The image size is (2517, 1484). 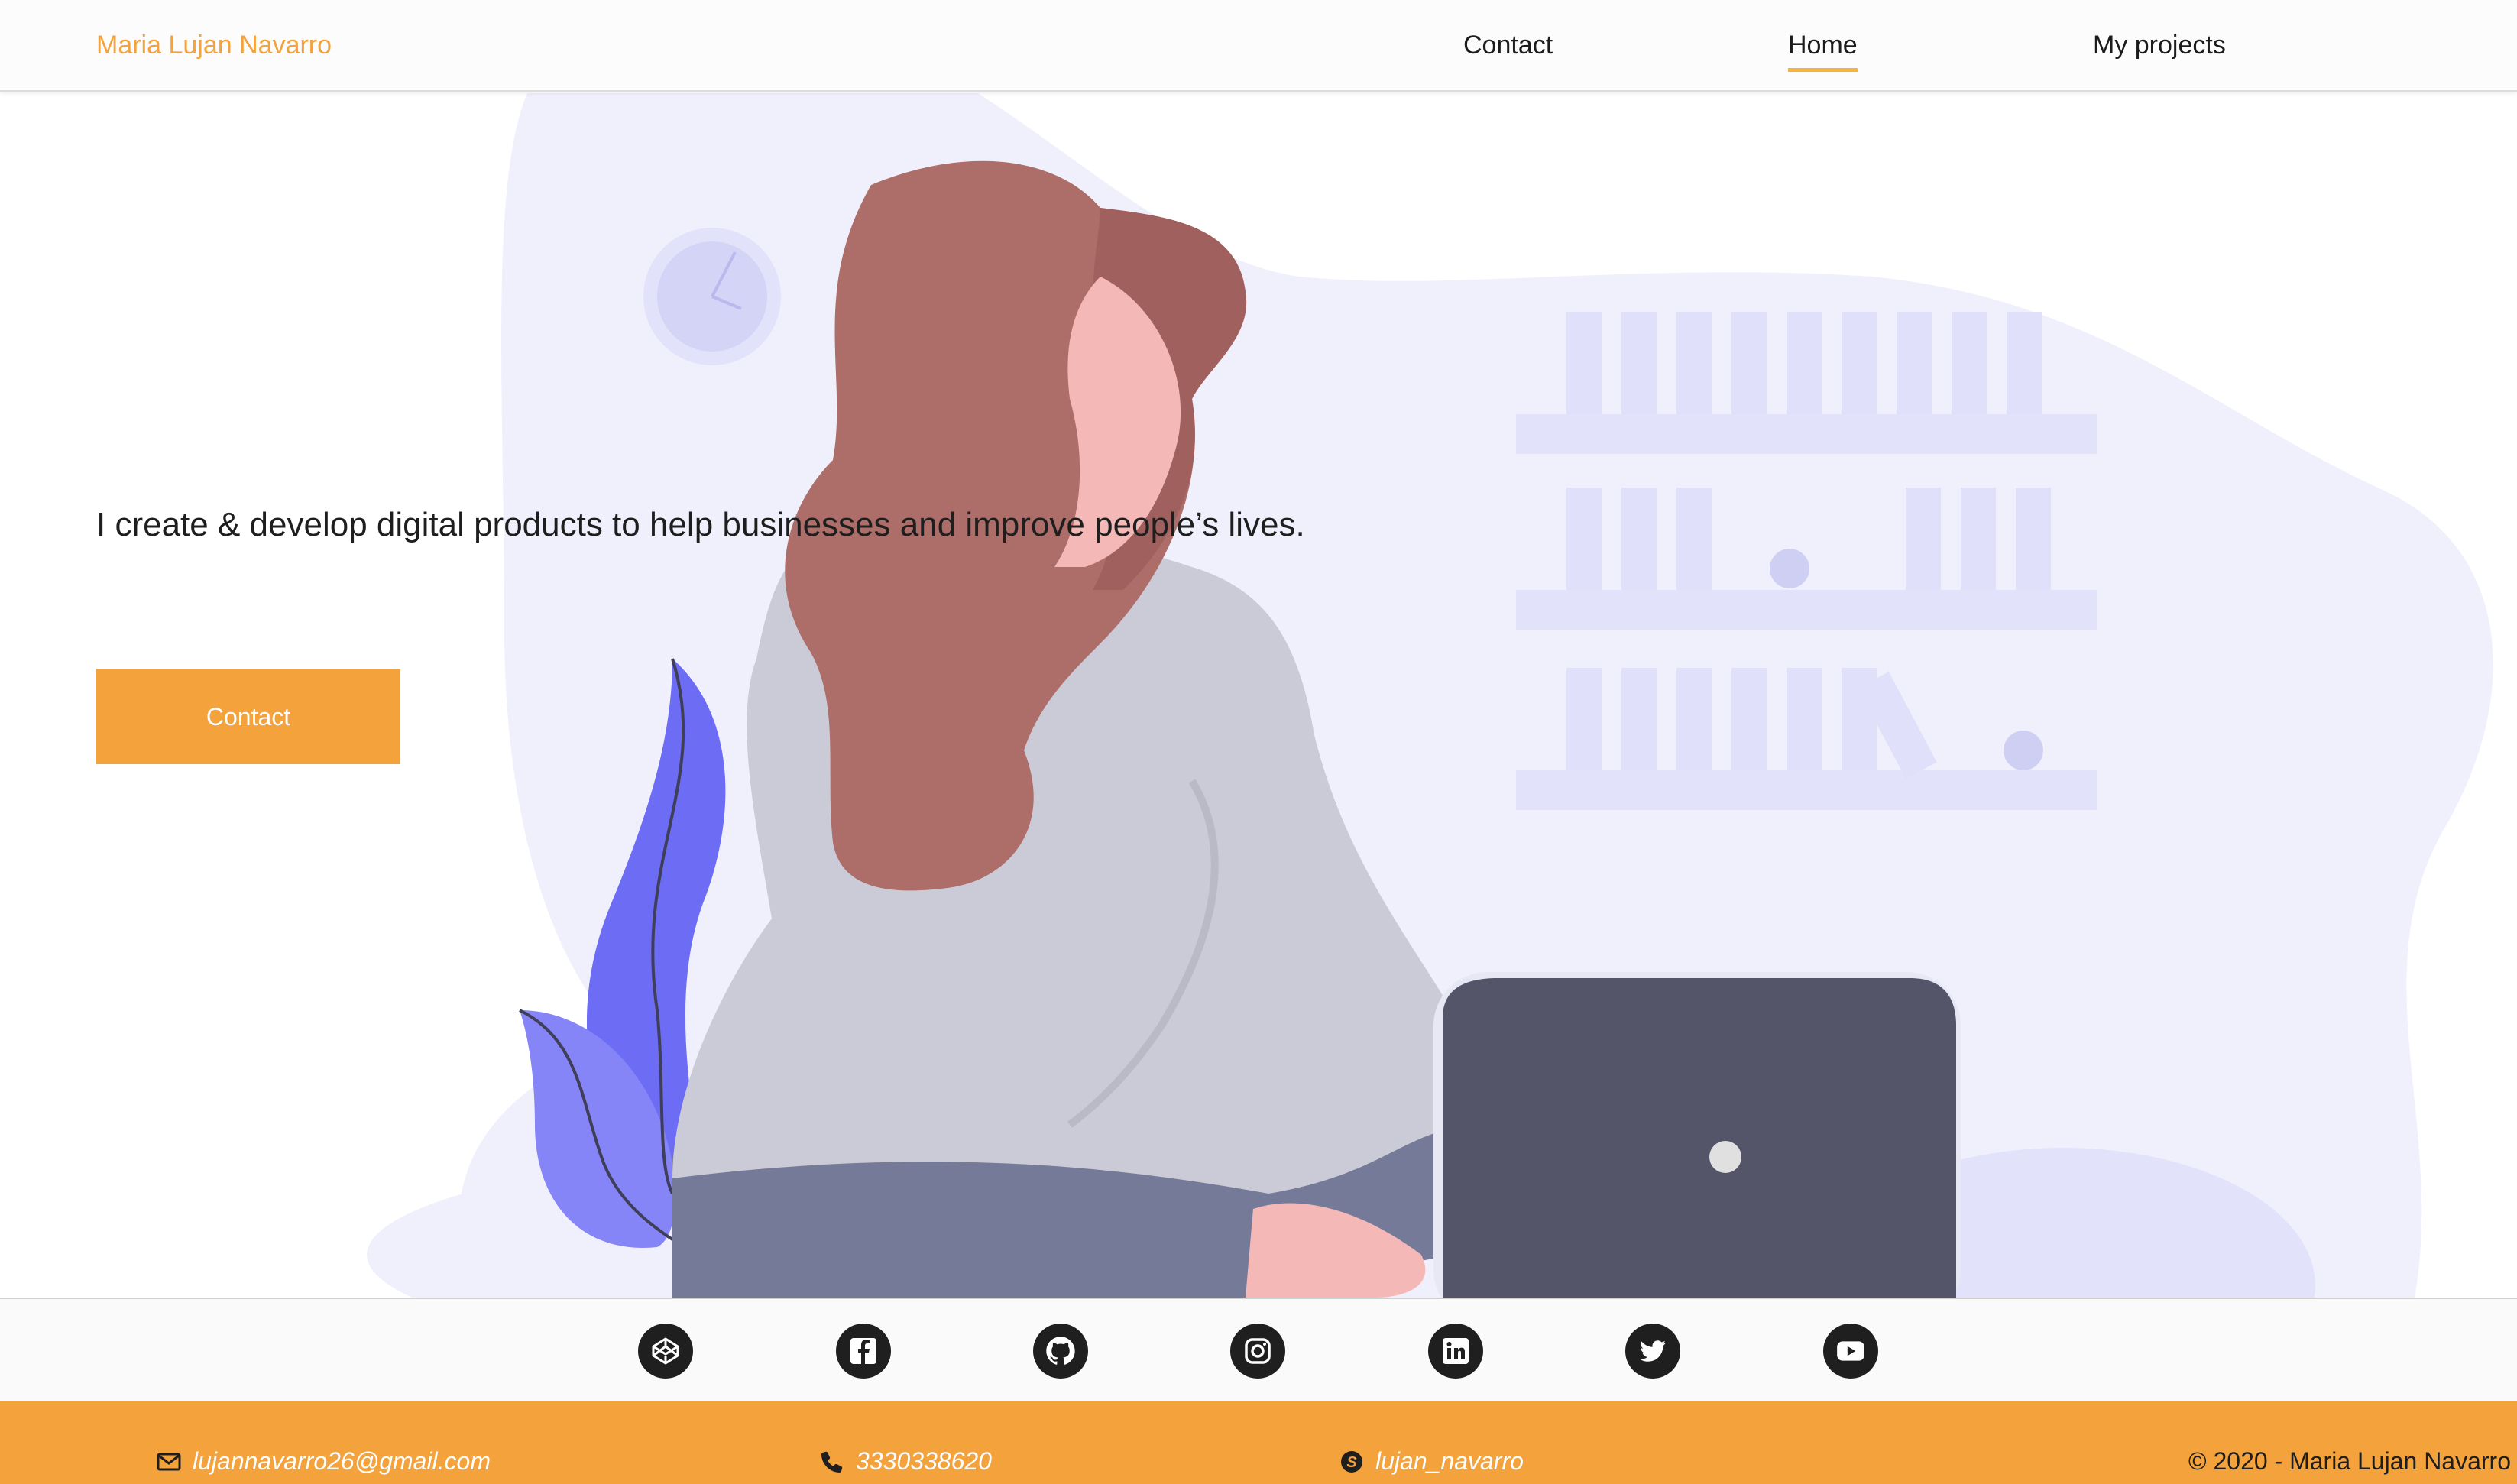 I want to click on linkedin-icon, so click(x=1455, y=1351).